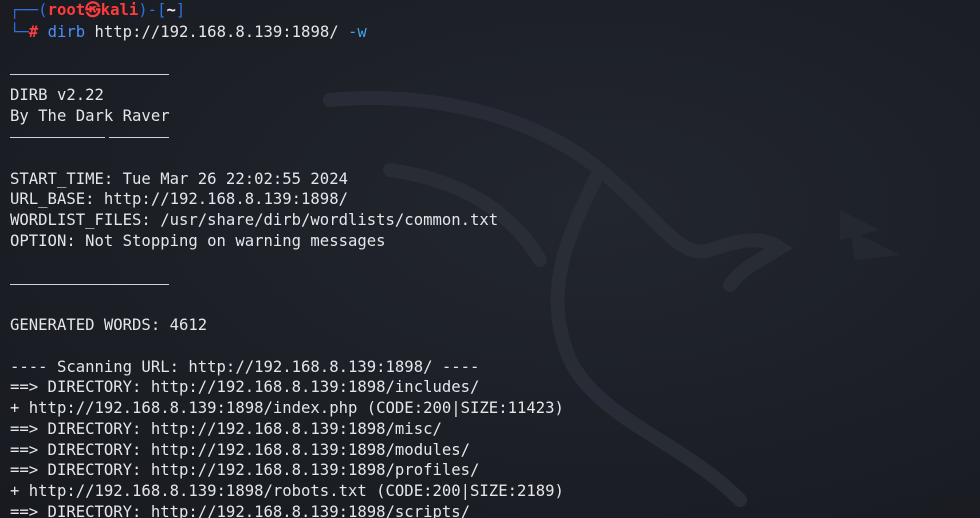  Describe the element at coordinates (198, 241) in the screenshot. I see `info-option: OPTION: Not Stopping on warning messages` at that location.